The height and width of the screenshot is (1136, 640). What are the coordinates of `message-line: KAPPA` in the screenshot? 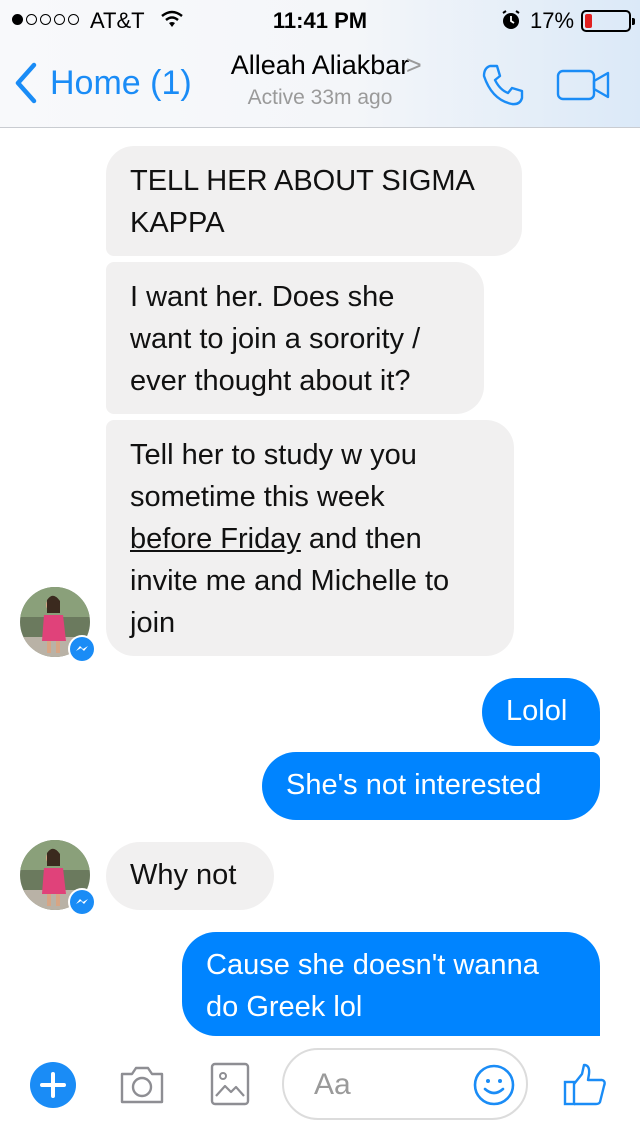 It's located at (177, 223).